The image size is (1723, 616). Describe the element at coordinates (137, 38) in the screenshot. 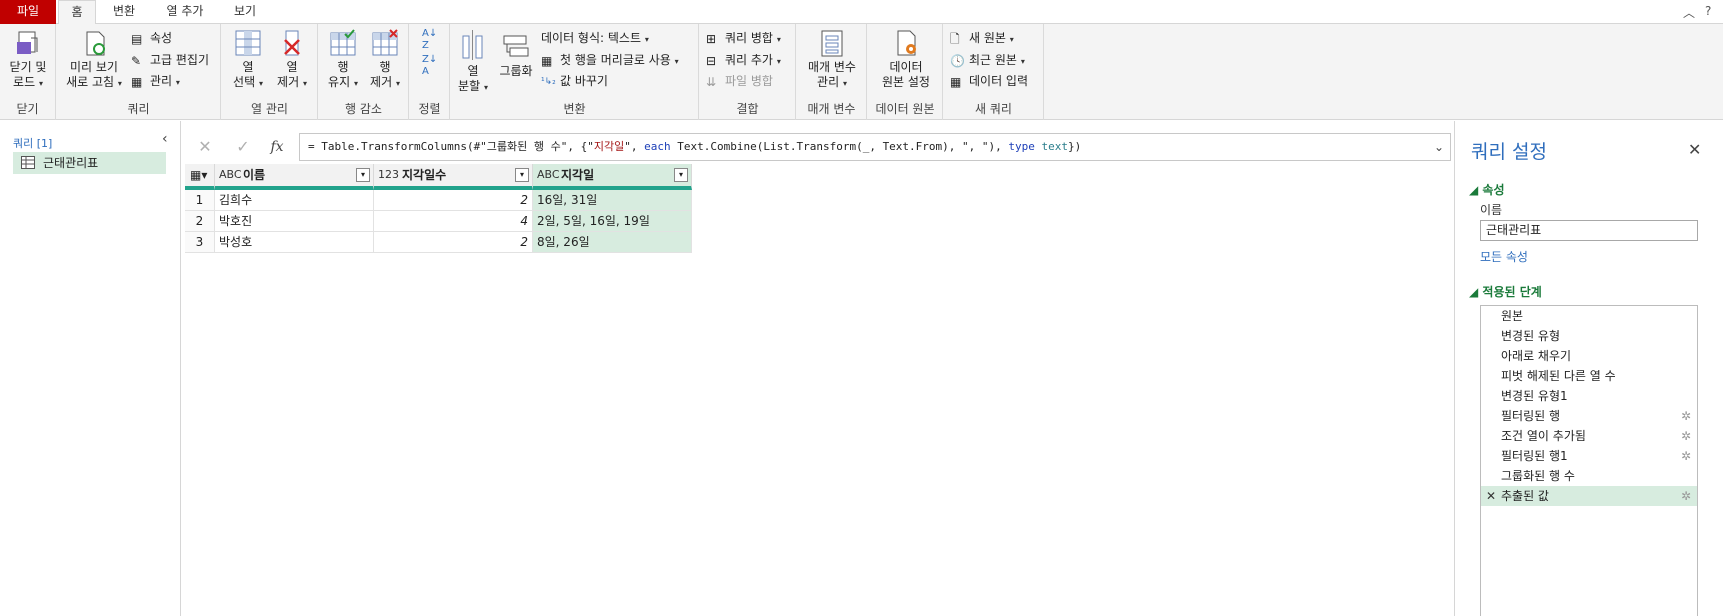

I see `properties-icon: ▤` at that location.